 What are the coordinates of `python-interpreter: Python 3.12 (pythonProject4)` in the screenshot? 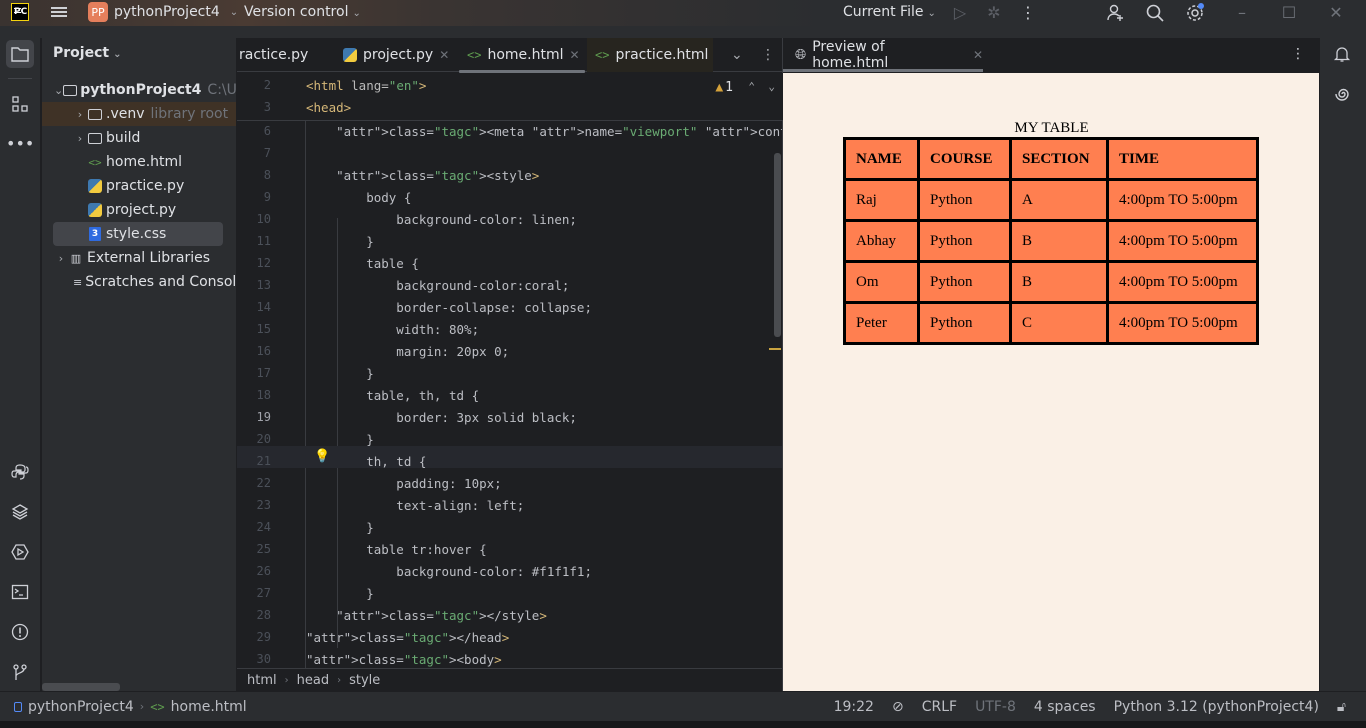 It's located at (1216, 707).